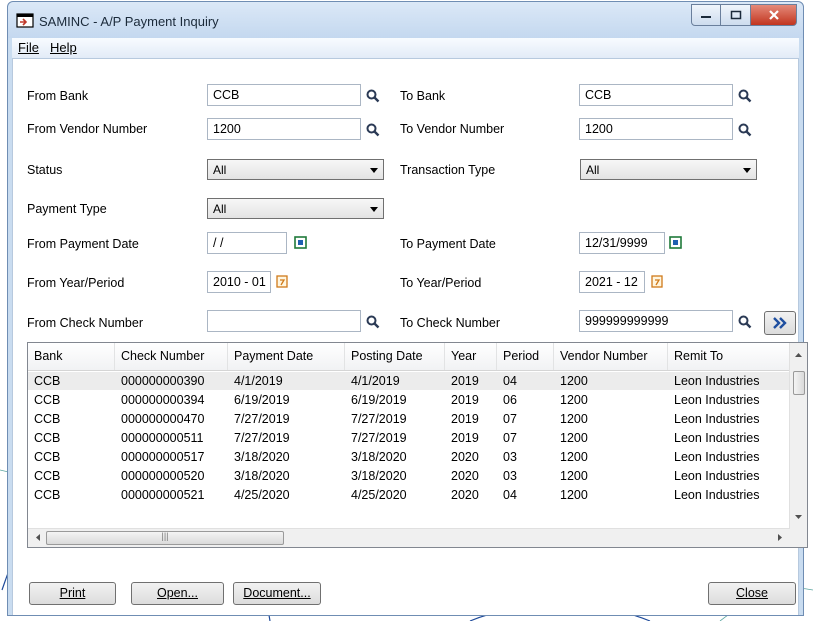 This screenshot has width=813, height=621. What do you see at coordinates (593, 170) in the screenshot?
I see `transaction-type-value: All` at bounding box center [593, 170].